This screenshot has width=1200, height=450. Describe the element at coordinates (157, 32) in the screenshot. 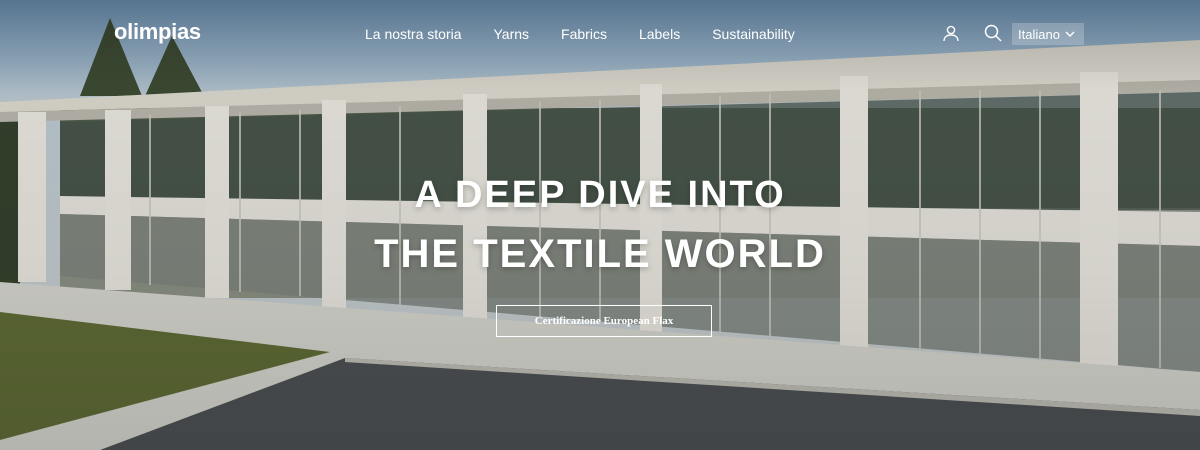

I see `logo: olimpias` at that location.